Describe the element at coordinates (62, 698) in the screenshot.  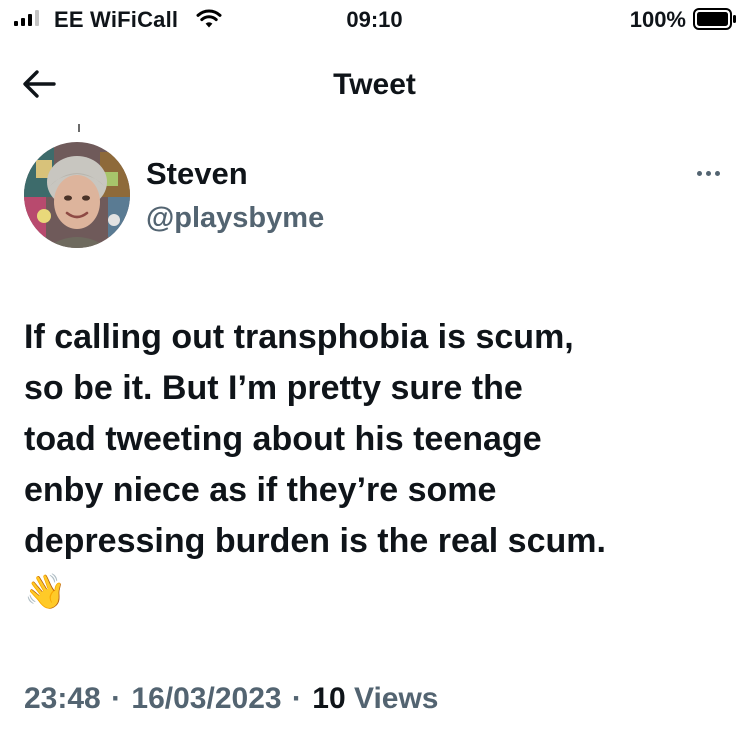
I see `tweet-time: 23:48` at that location.